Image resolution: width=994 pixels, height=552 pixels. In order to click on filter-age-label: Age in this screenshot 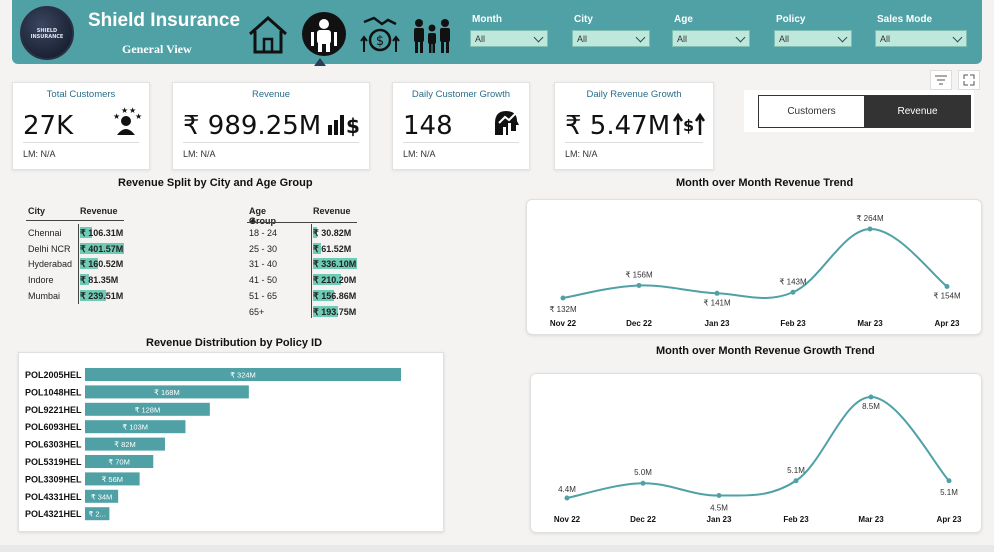, I will do `click(683, 19)`.